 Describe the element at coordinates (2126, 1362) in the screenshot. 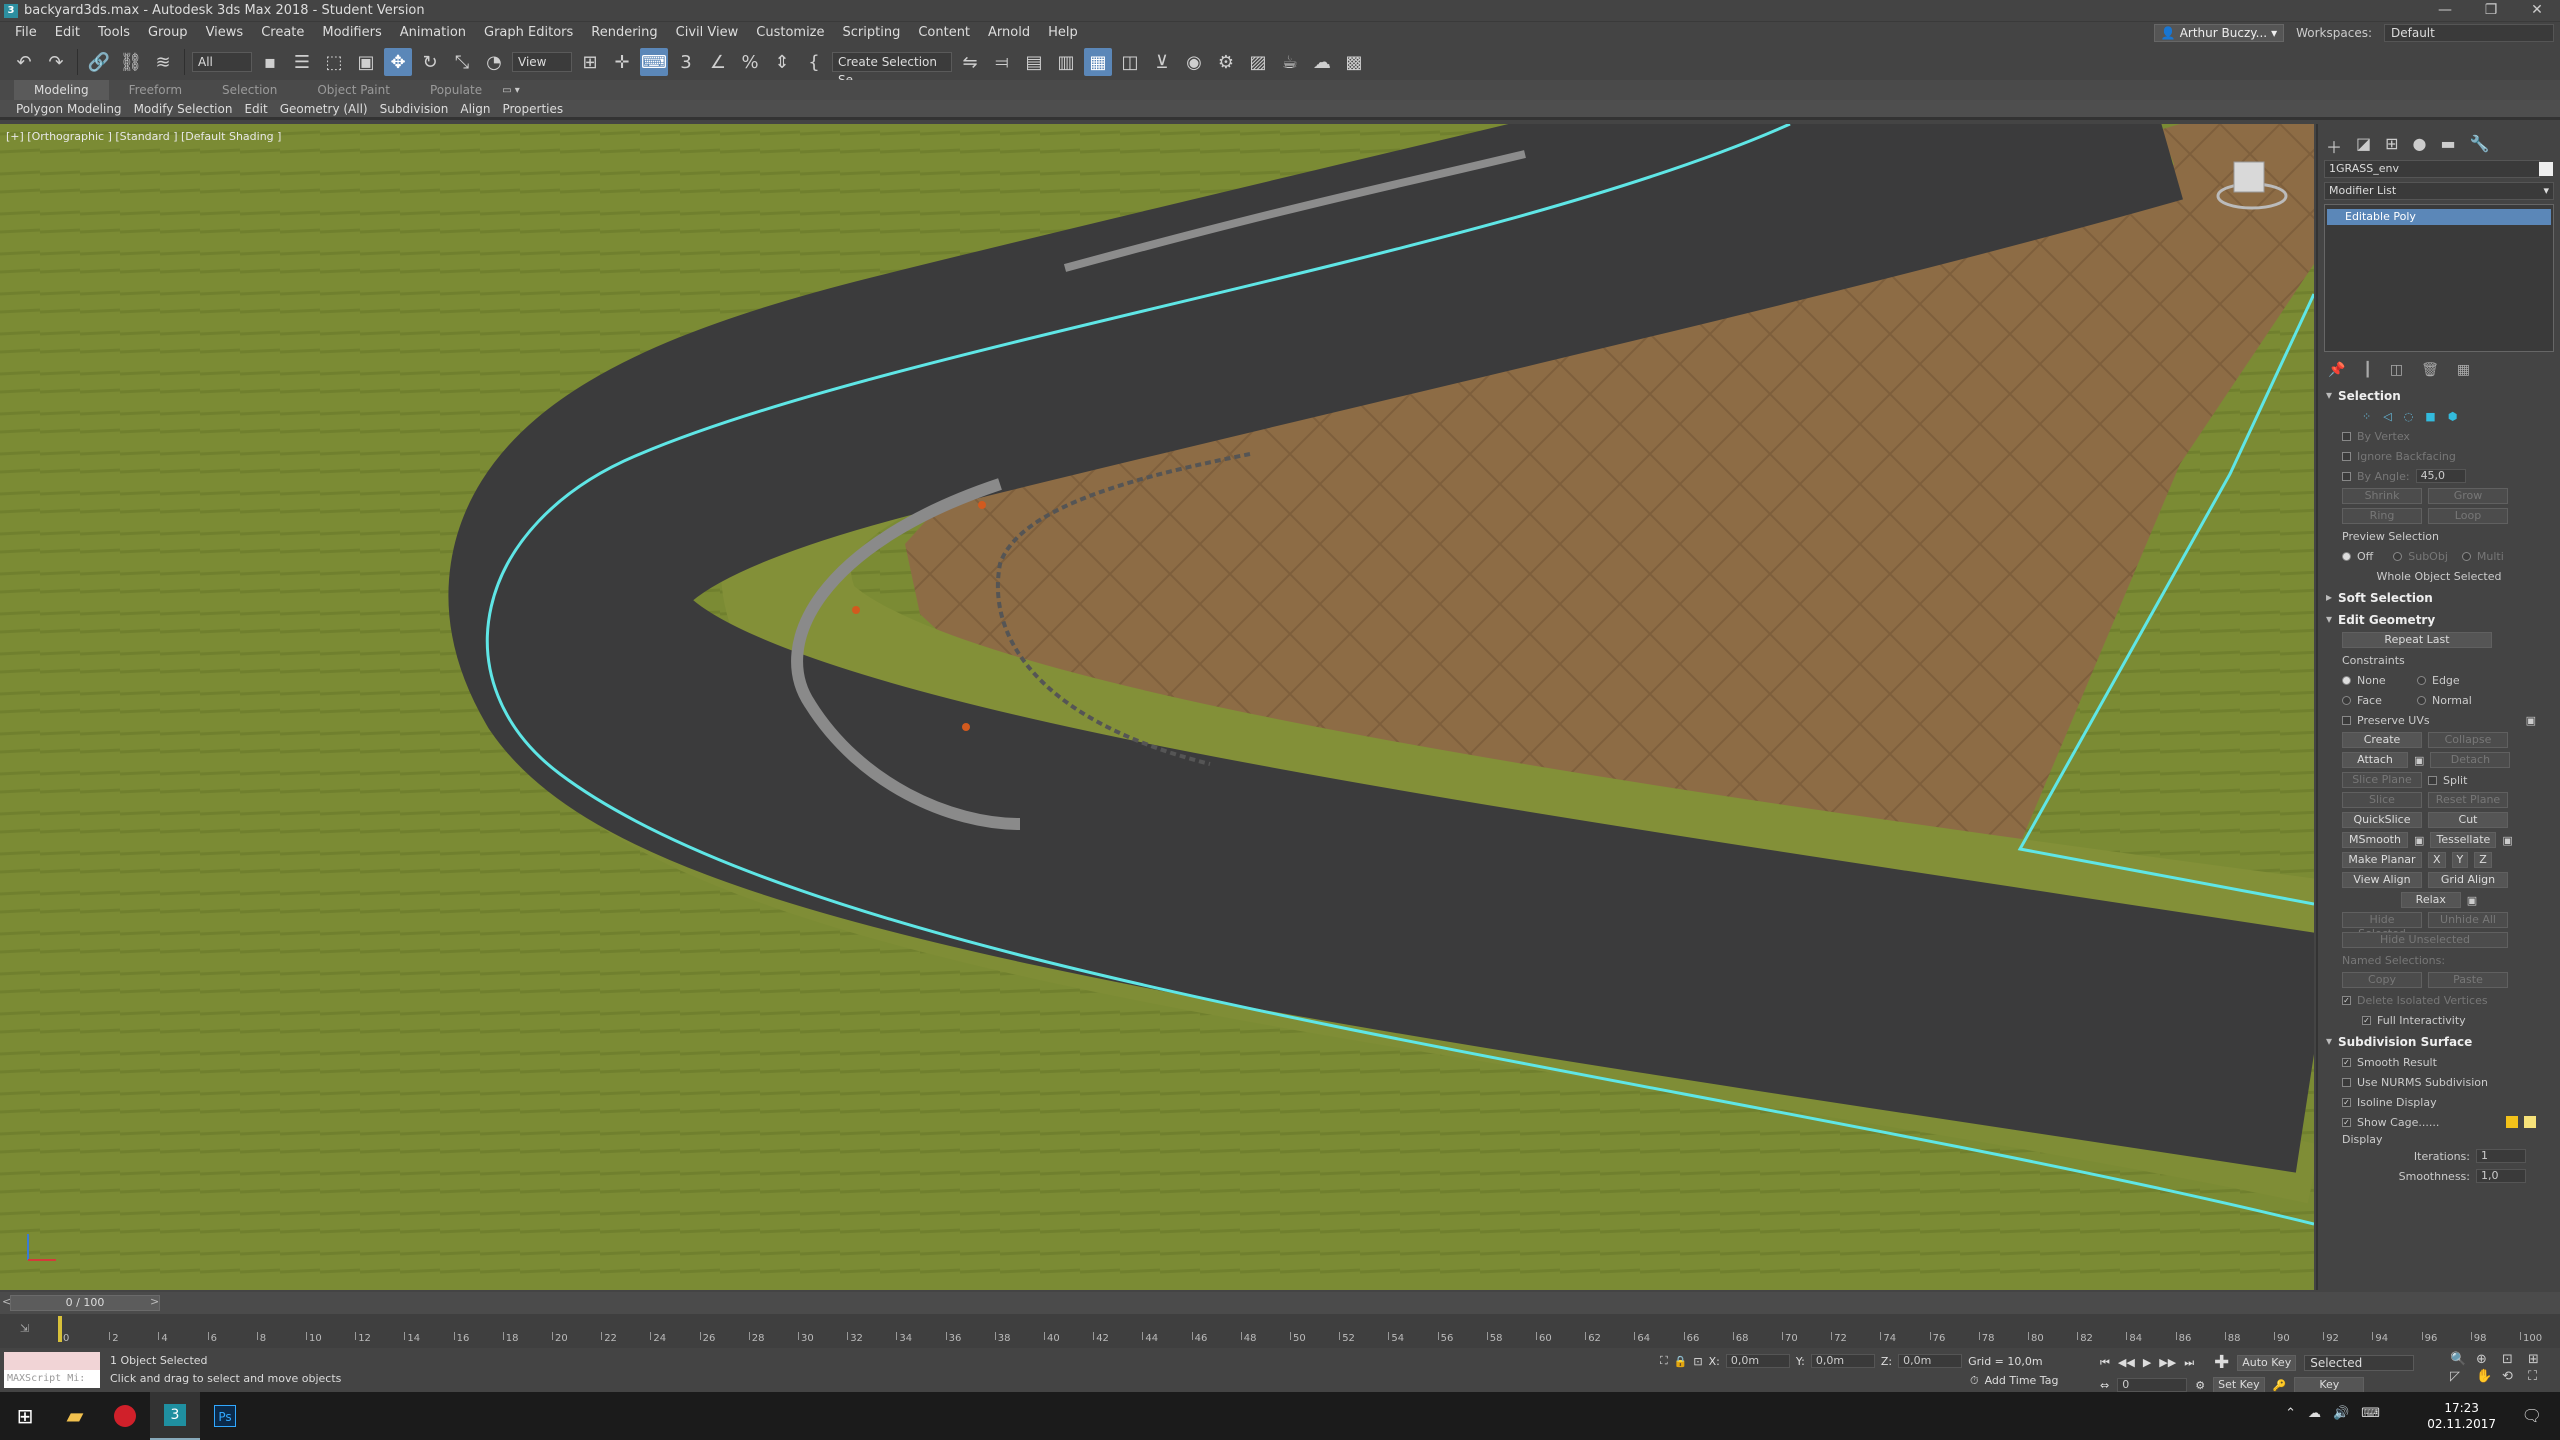

I see `previous-key-icon: ◀◀` at that location.